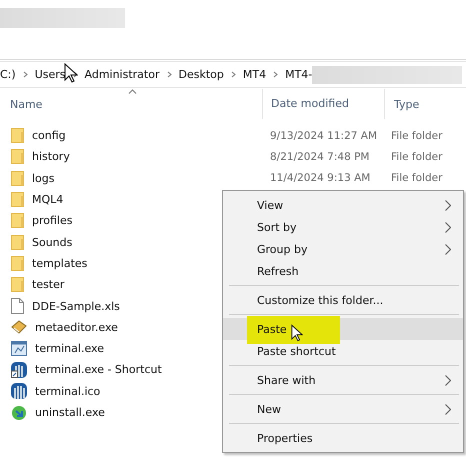  Describe the element at coordinates (298, 74) in the screenshot. I see `breadcrumb-item: MT4-` at that location.